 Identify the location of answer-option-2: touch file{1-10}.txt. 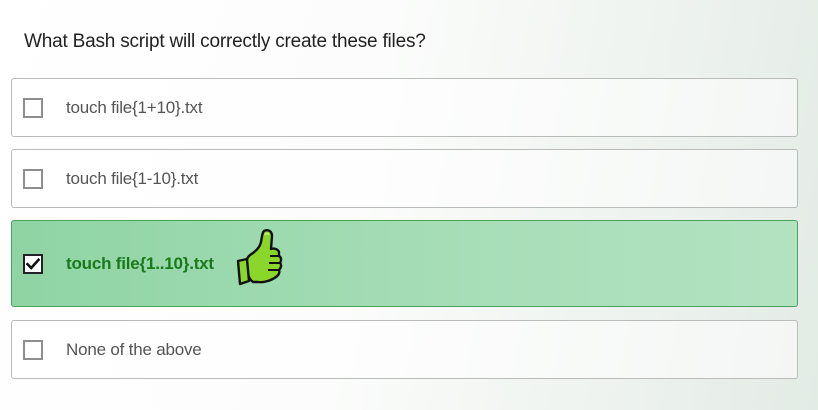
(404, 178).